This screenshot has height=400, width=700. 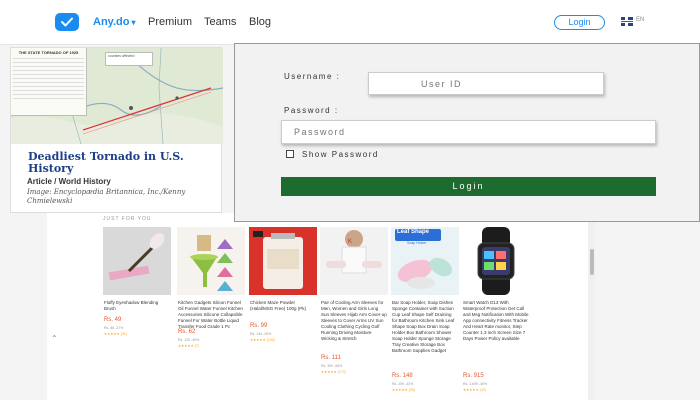 I want to click on product-price: Rs. 49, so click(x=113, y=320).